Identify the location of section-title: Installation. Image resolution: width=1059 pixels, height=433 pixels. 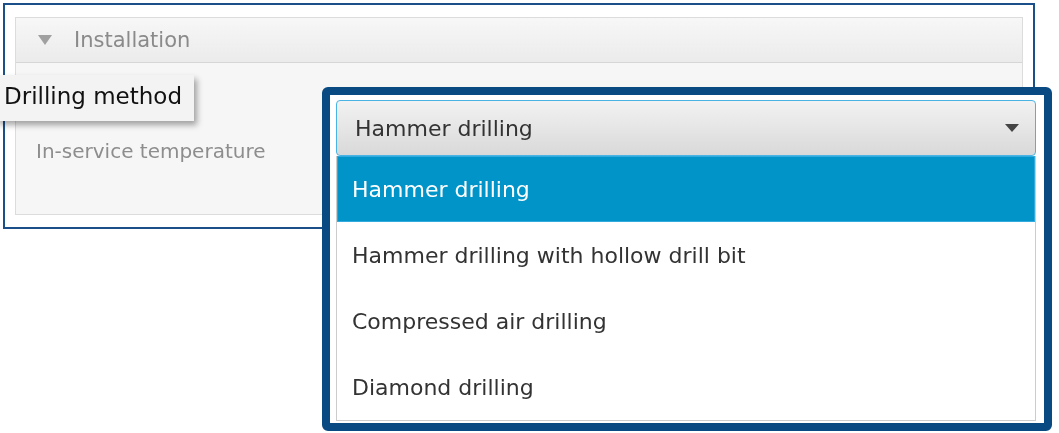
(132, 40).